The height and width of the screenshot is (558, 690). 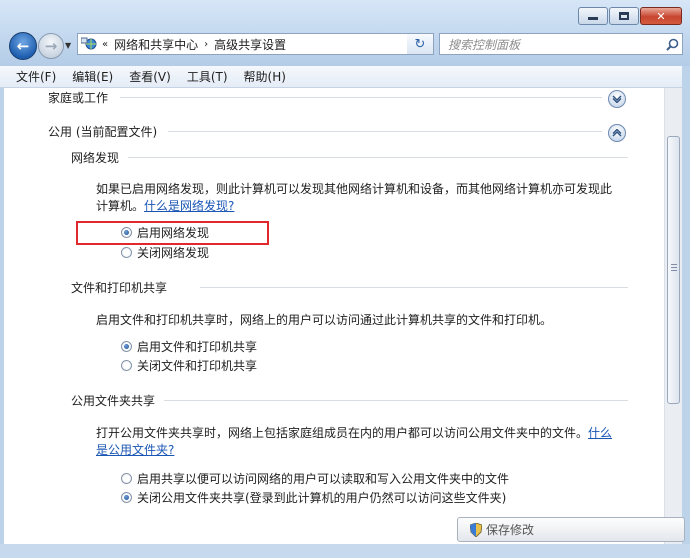 What do you see at coordinates (396, 400) in the screenshot?
I see `public-folder-sharing-divider` at bounding box center [396, 400].